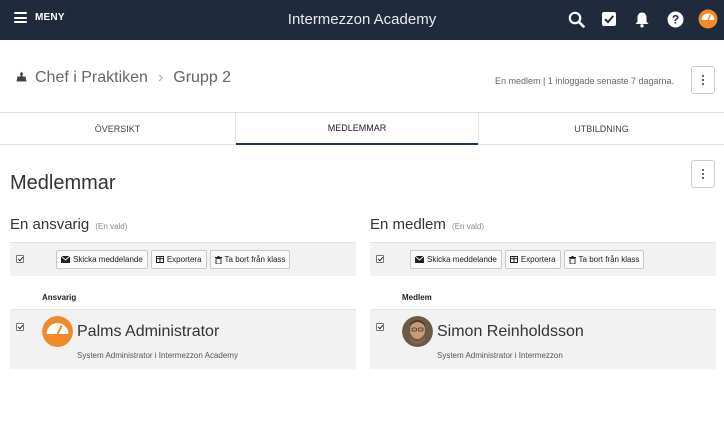  What do you see at coordinates (362, 20) in the screenshot?
I see `top-navigation-bar: MENY Intermezzon Academy ?` at bounding box center [362, 20].